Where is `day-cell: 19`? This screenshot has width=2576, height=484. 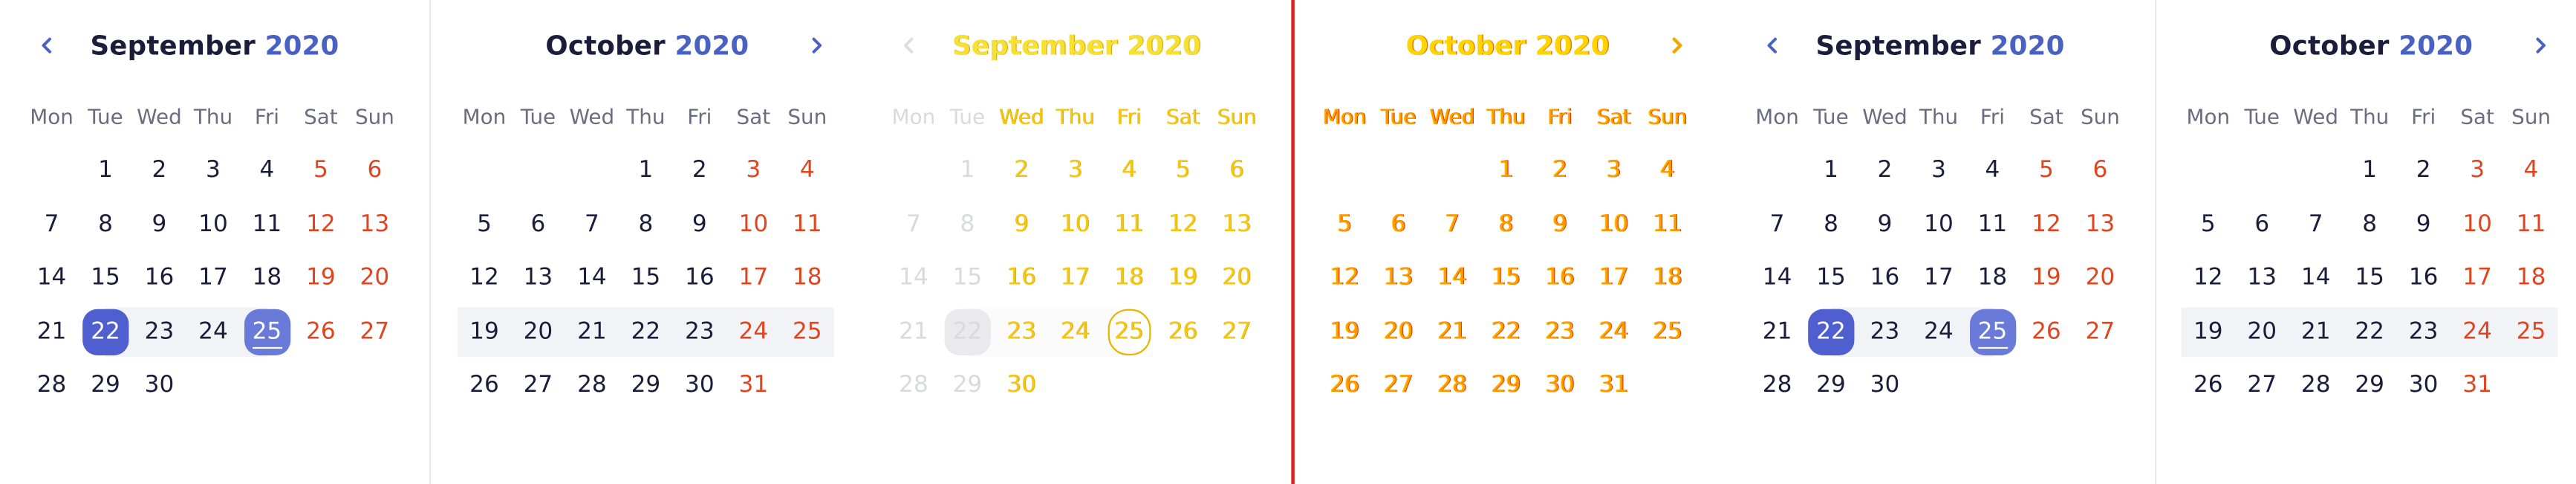 day-cell: 19 is located at coordinates (1344, 332).